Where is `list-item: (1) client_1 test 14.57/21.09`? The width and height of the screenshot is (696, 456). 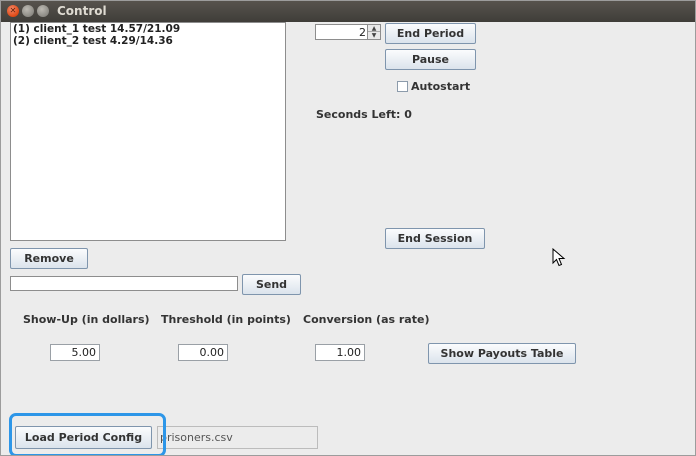
list-item: (1) client_1 test 14.57/21.09 is located at coordinates (148, 29).